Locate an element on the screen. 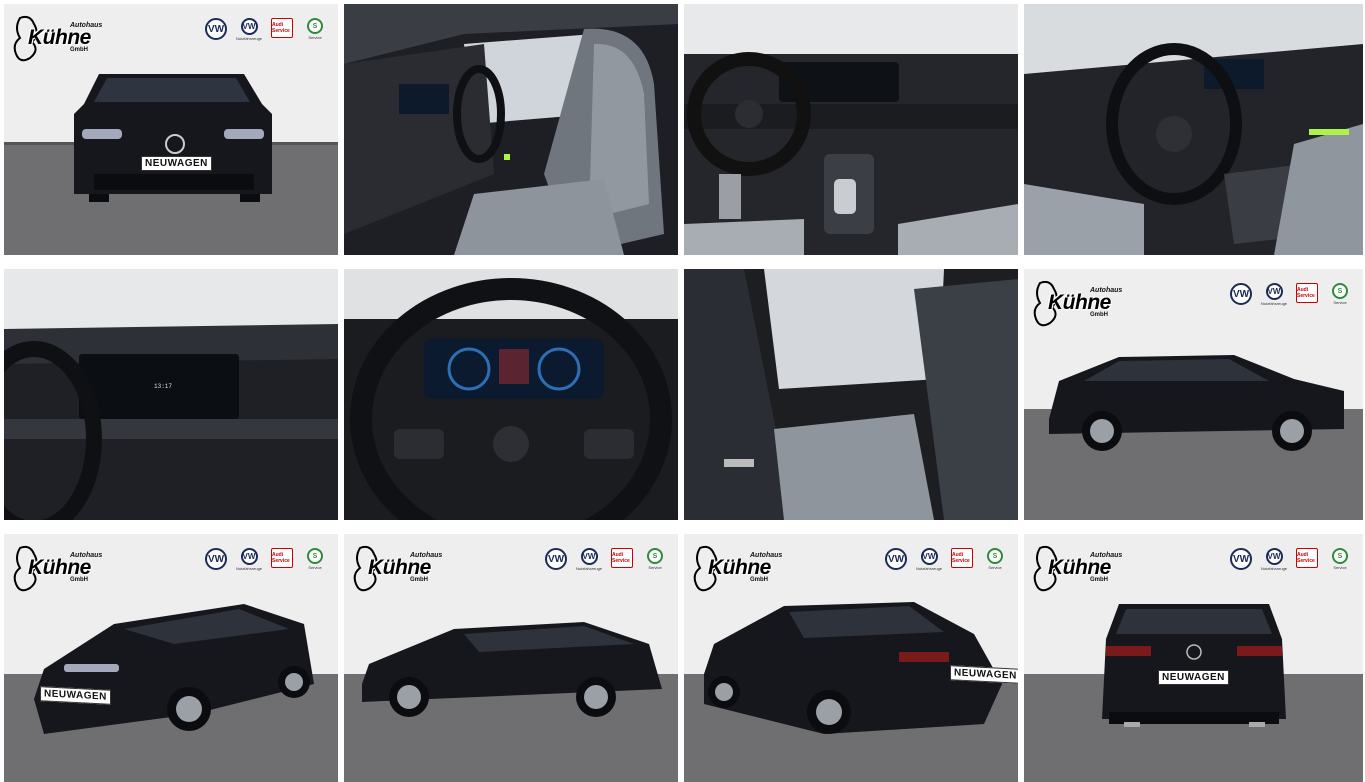  steering-wheel-photo is located at coordinates (1193, 129).